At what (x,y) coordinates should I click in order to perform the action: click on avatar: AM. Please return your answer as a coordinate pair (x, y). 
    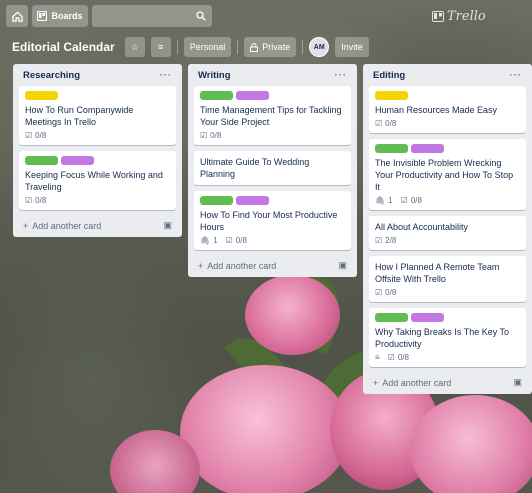
    Looking at the image, I should click on (319, 47).